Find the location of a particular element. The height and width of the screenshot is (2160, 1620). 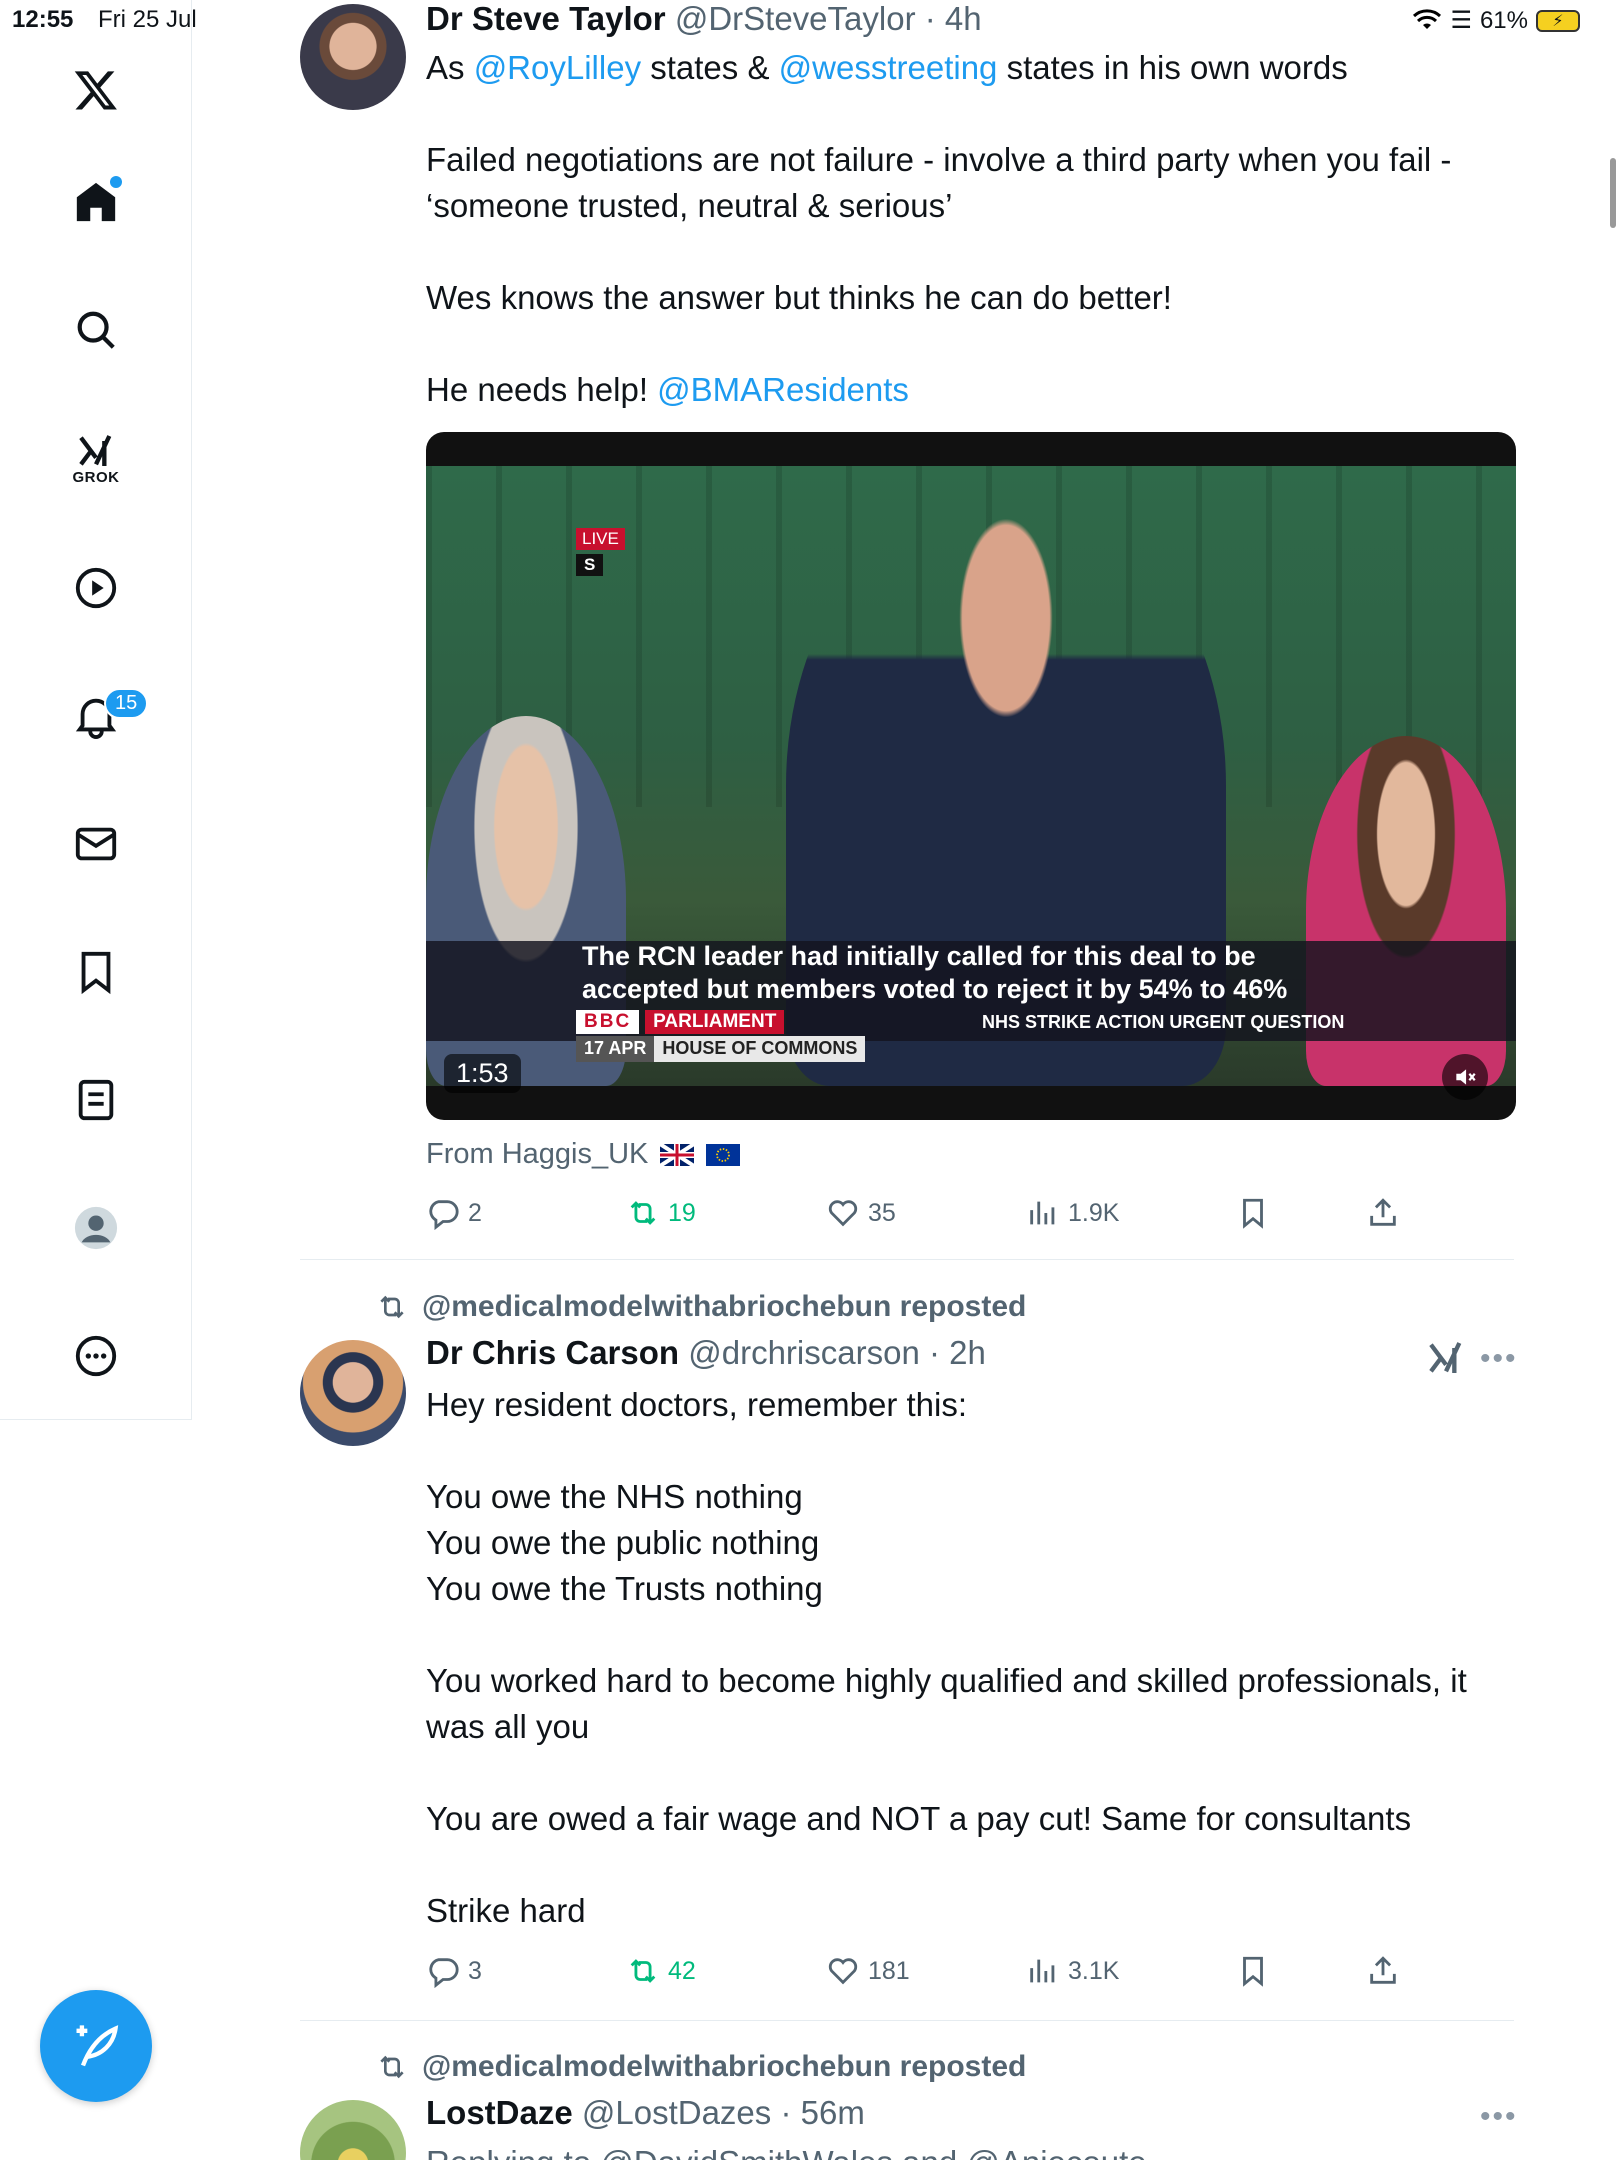

tweet1-like-count: 35 is located at coordinates (882, 1212).